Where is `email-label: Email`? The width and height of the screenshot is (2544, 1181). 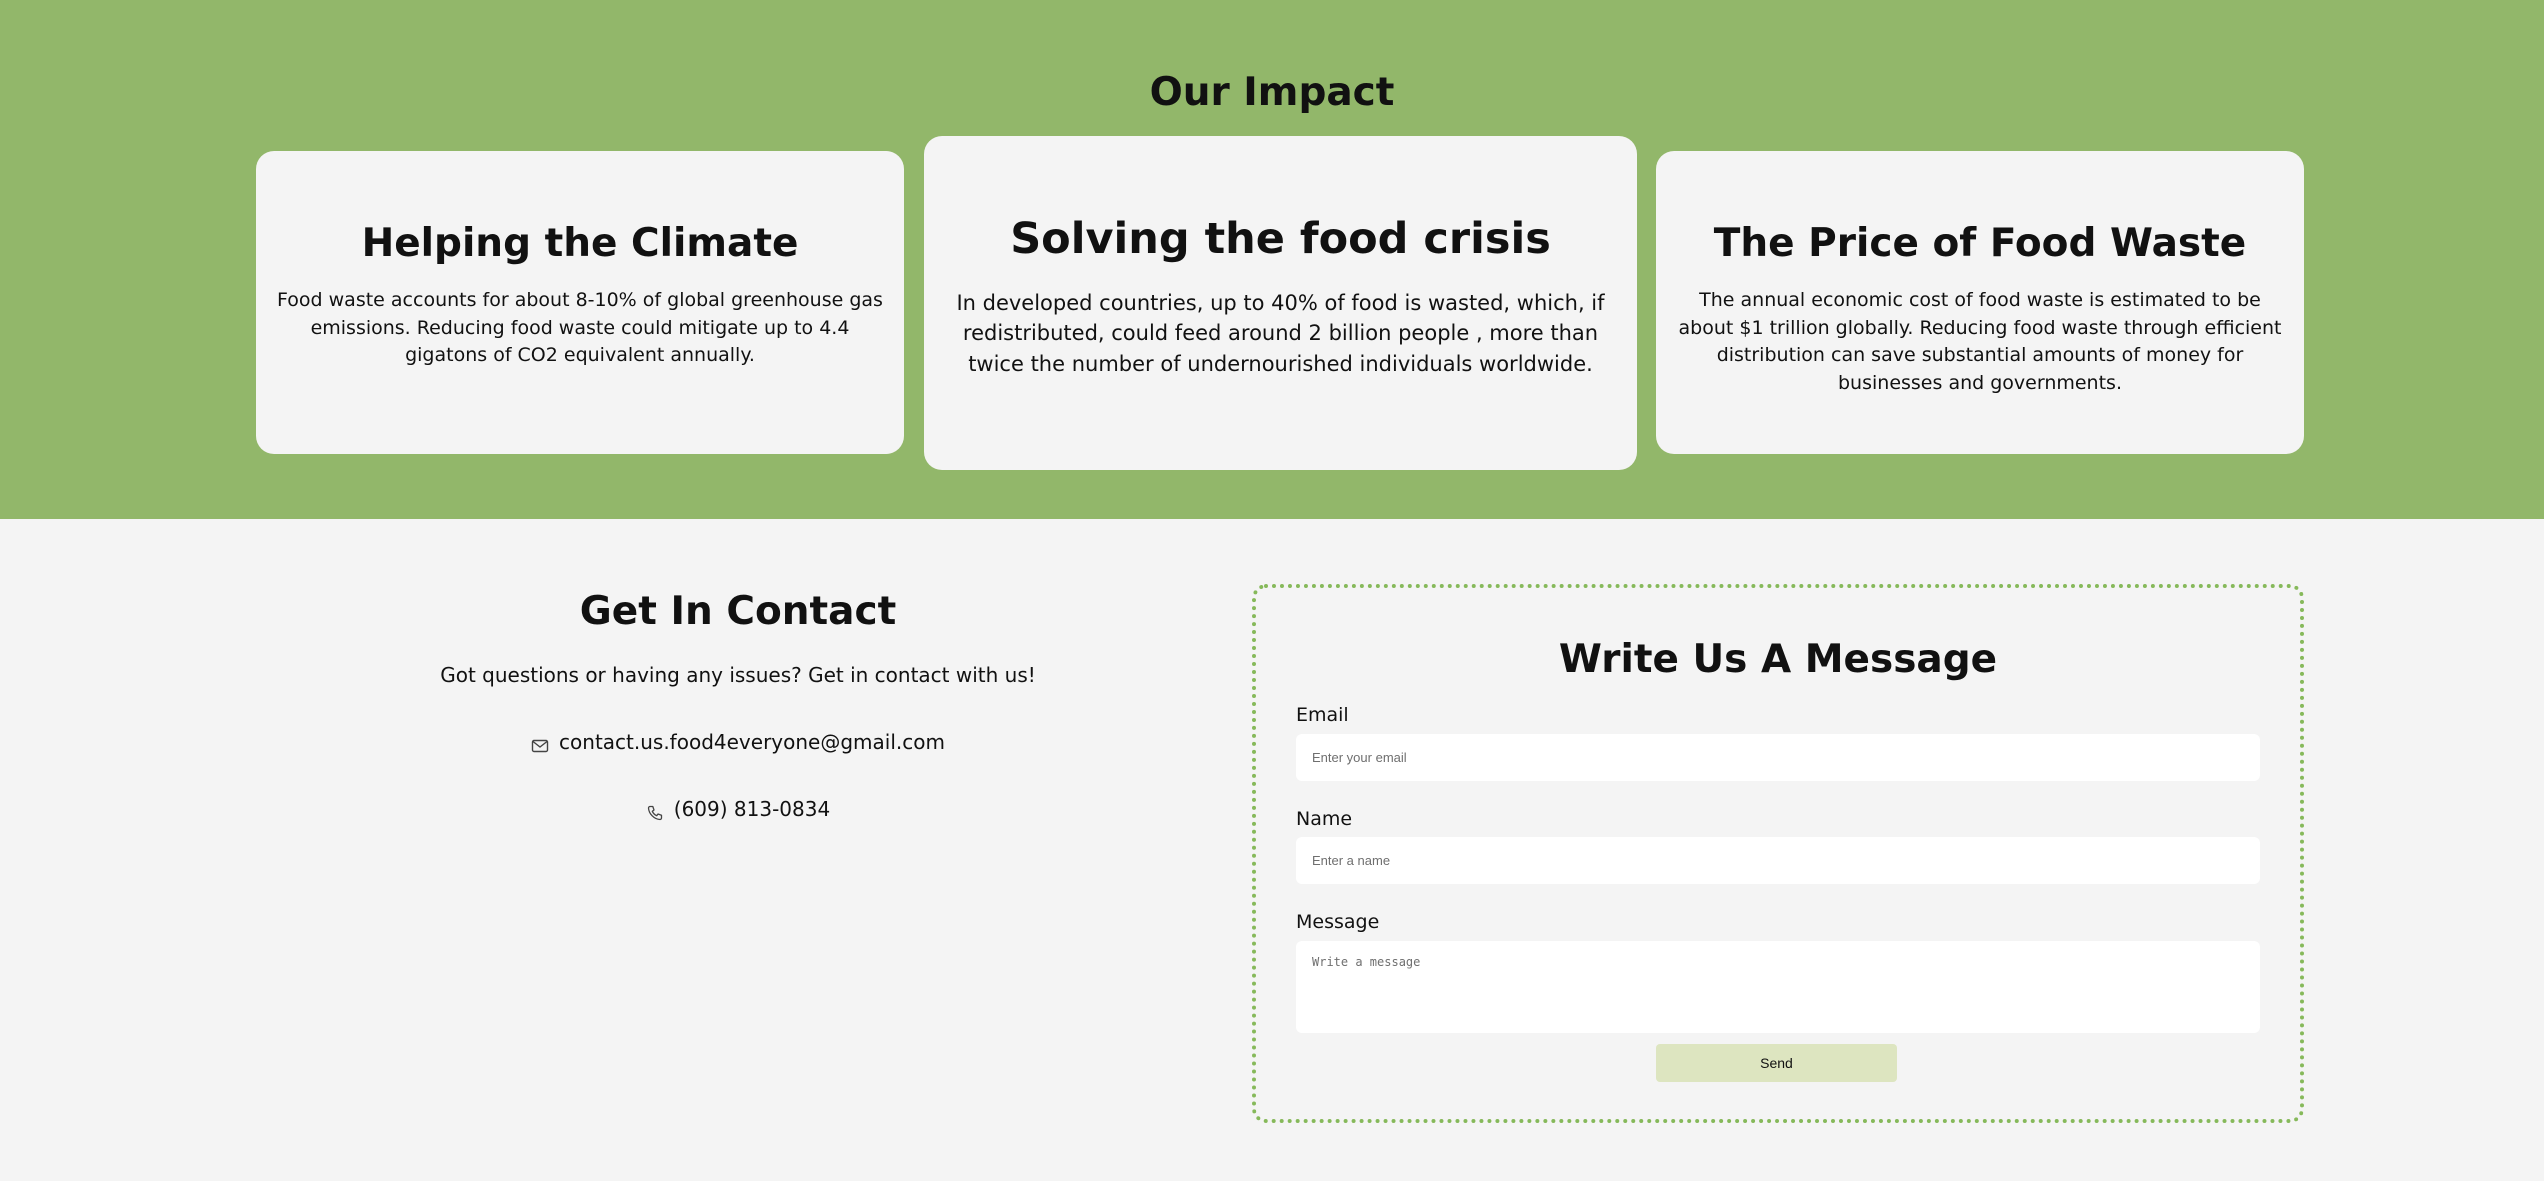 email-label: Email is located at coordinates (1322, 715).